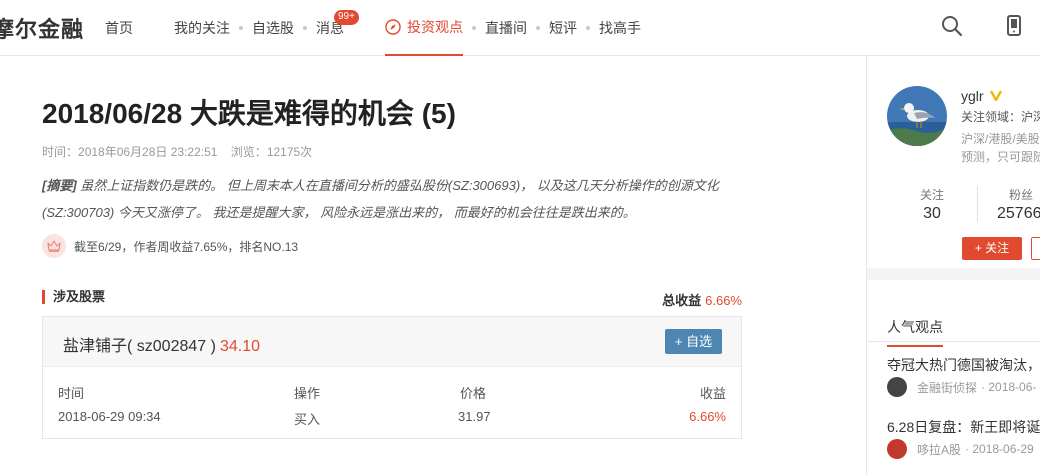  What do you see at coordinates (307, 393) in the screenshot?
I see `column-header-action: 操作` at bounding box center [307, 393].